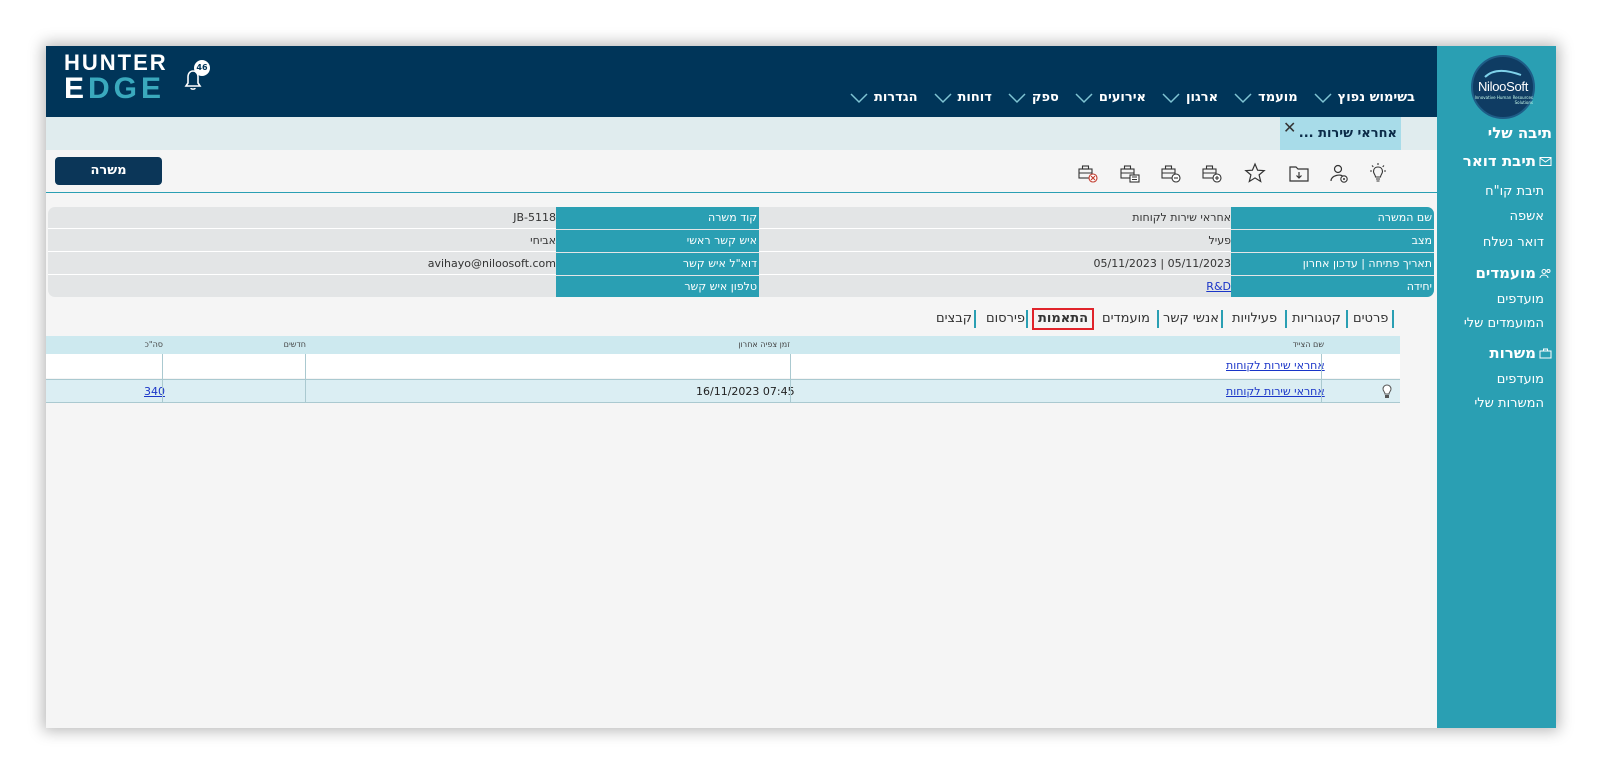  Describe the element at coordinates (1545, 161) in the screenshot. I see `envelope-icon` at that location.